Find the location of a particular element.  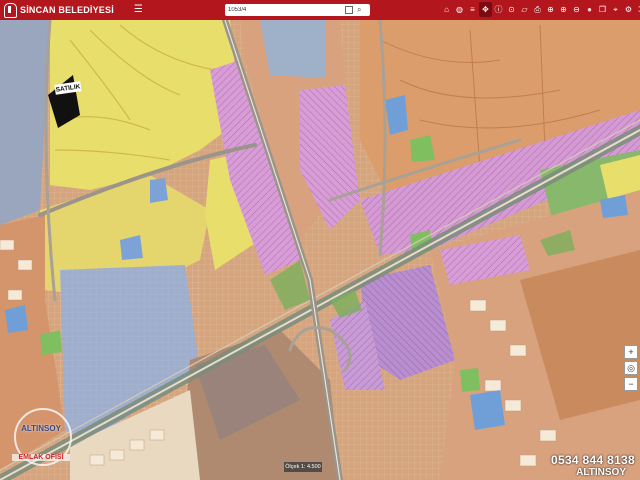

navigate-icon: ✥ is located at coordinates (485, 9).